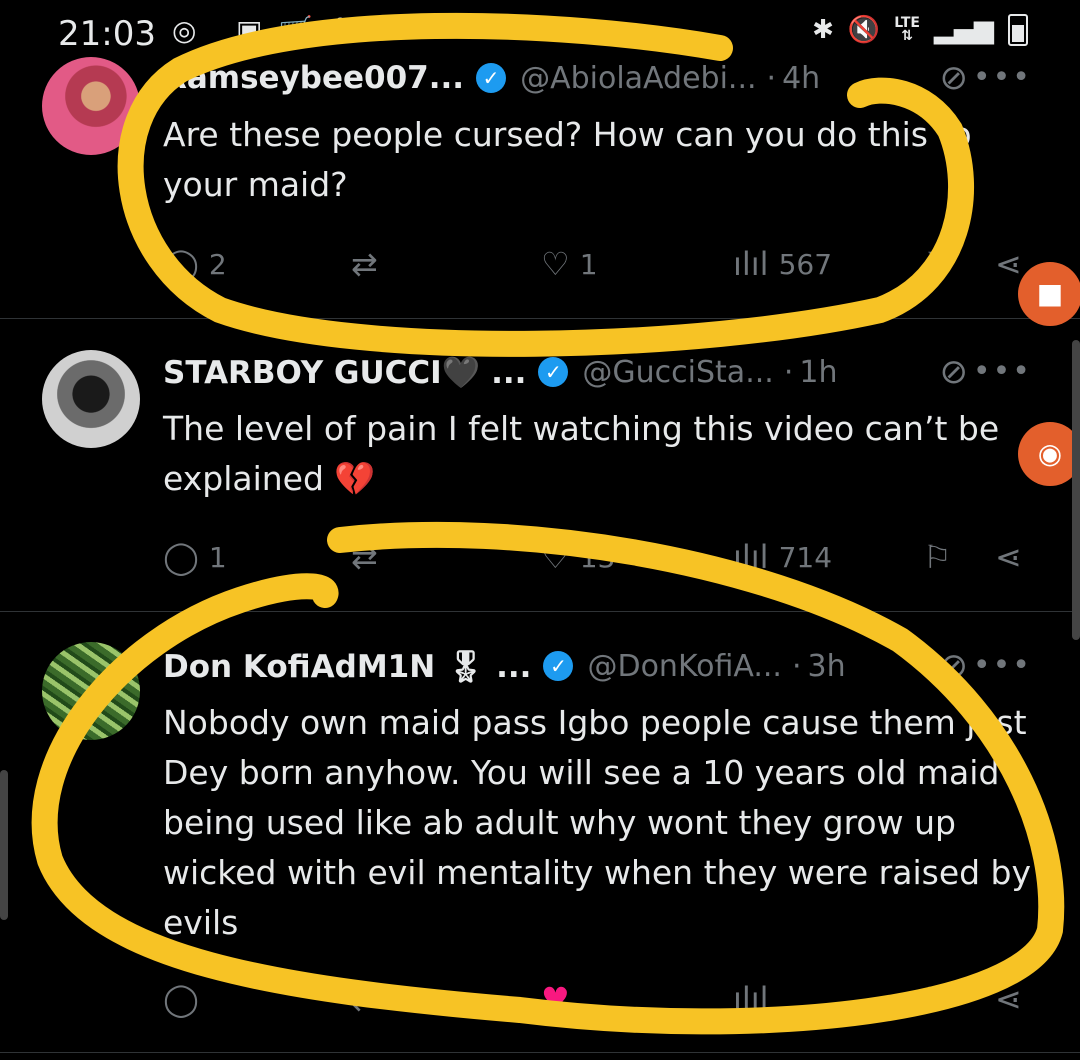 The height and width of the screenshot is (1060, 1080). I want to click on more-notifications-icon: •••, so click(358, 22).